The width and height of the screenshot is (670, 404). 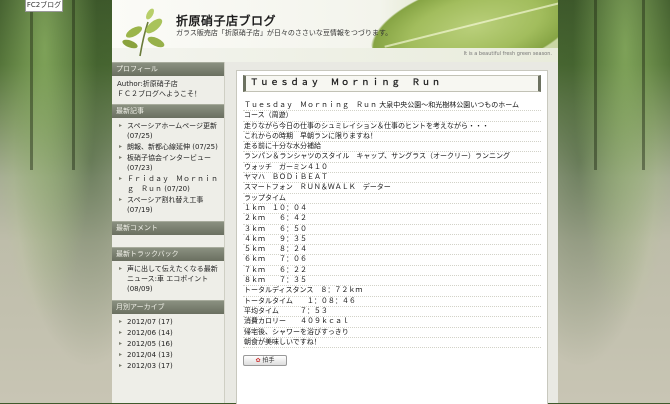 What do you see at coordinates (226, 20) in the screenshot?
I see `blog-title: 折原硝子店ブログ` at bounding box center [226, 20].